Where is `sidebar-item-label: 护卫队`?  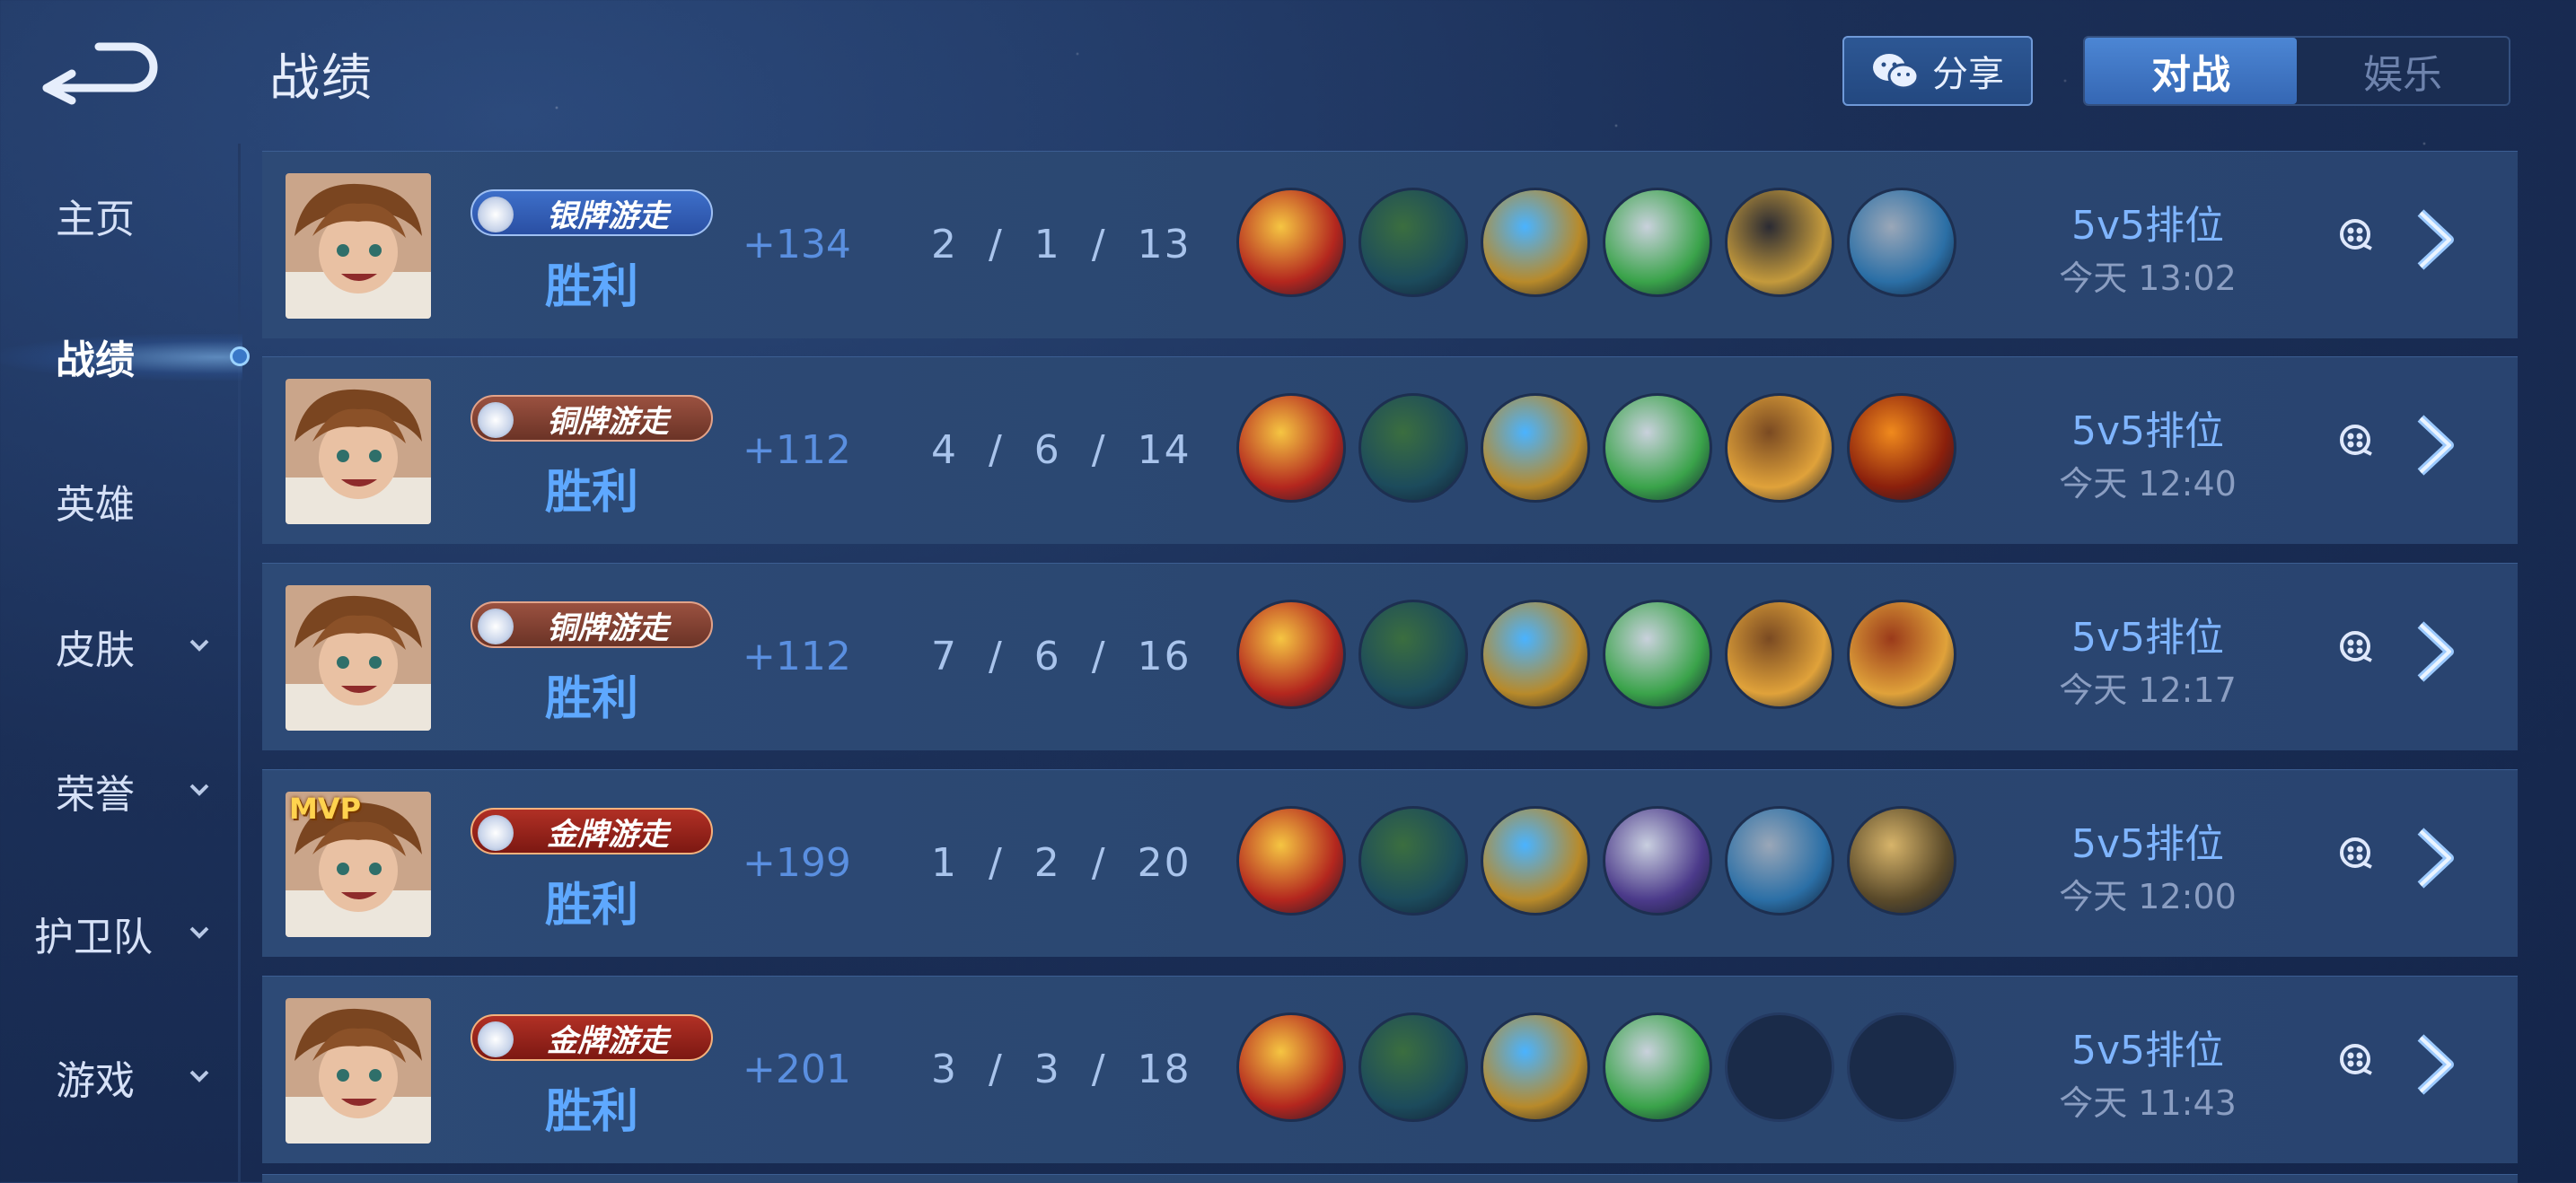
sidebar-item-label: 护卫队 is located at coordinates (94, 938).